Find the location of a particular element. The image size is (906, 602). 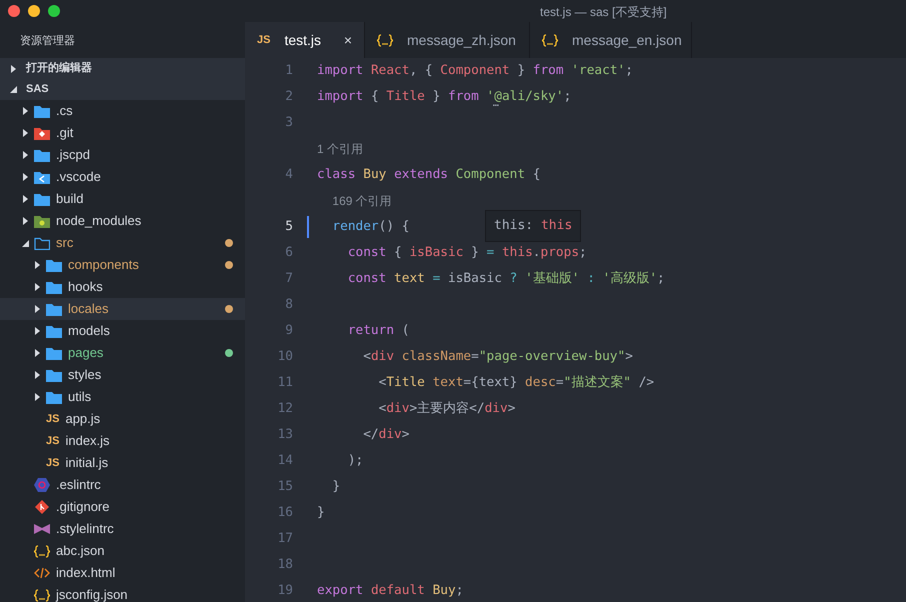

bowtie-icon is located at coordinates (42, 529).